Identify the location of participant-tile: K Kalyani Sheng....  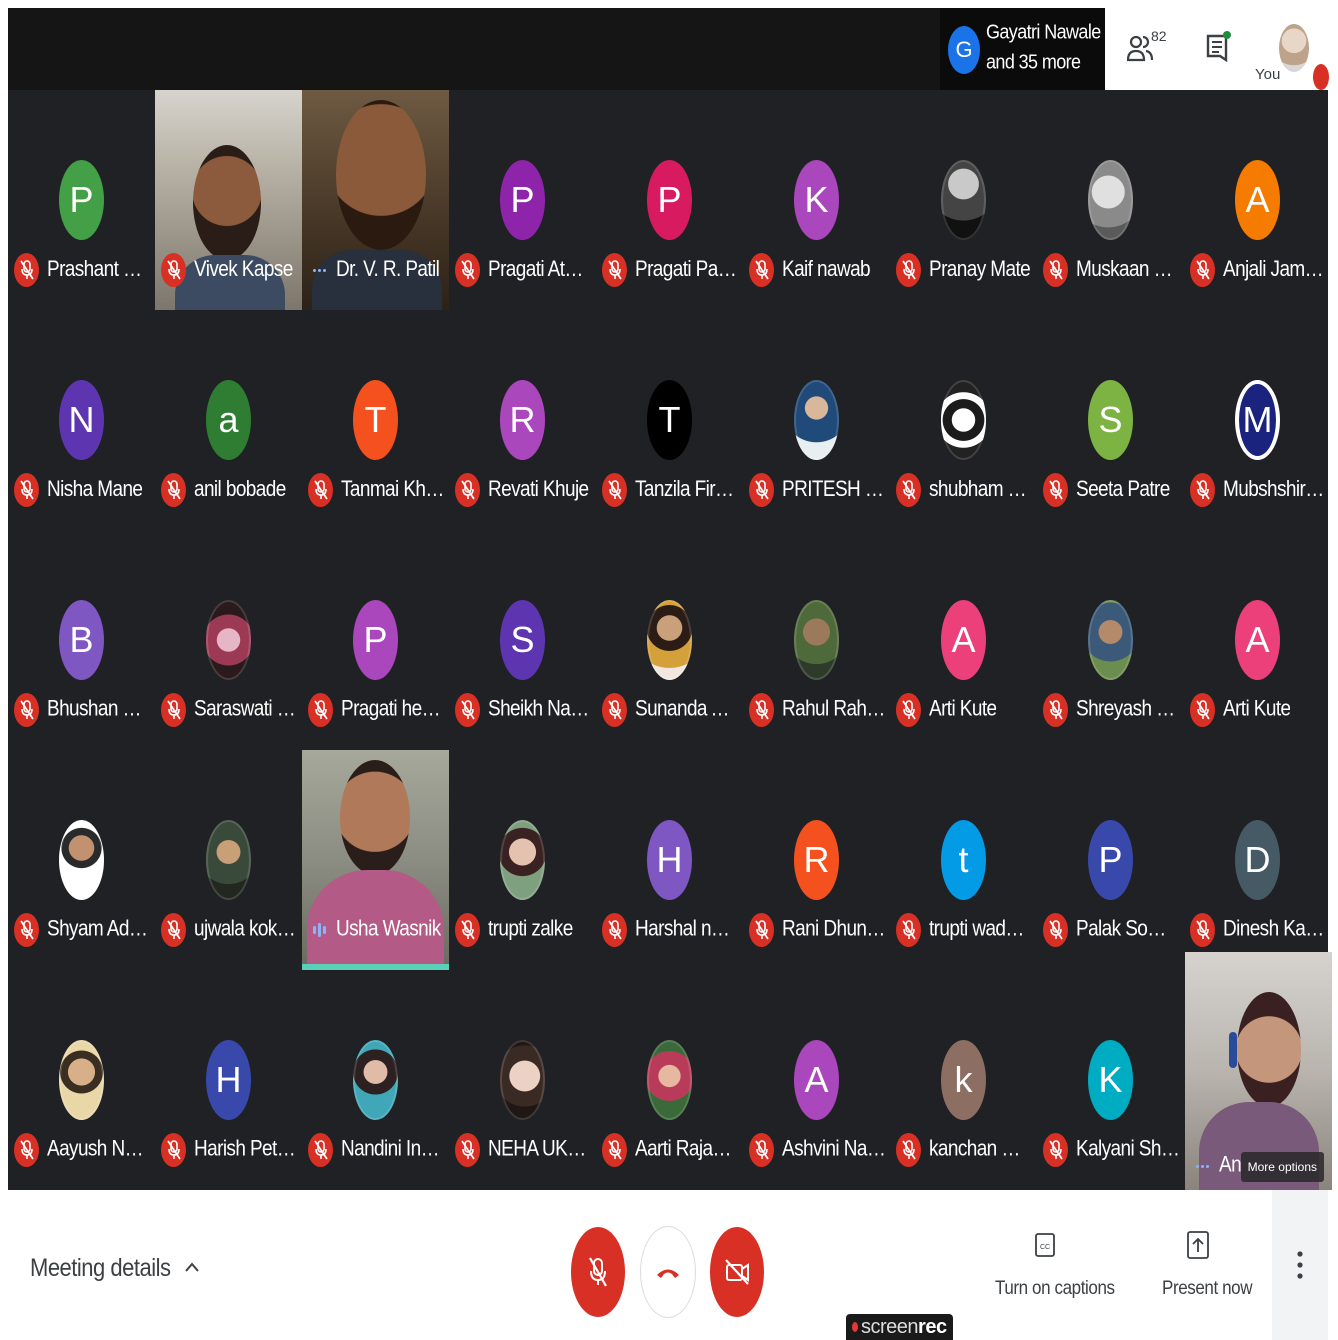
(1110, 1080).